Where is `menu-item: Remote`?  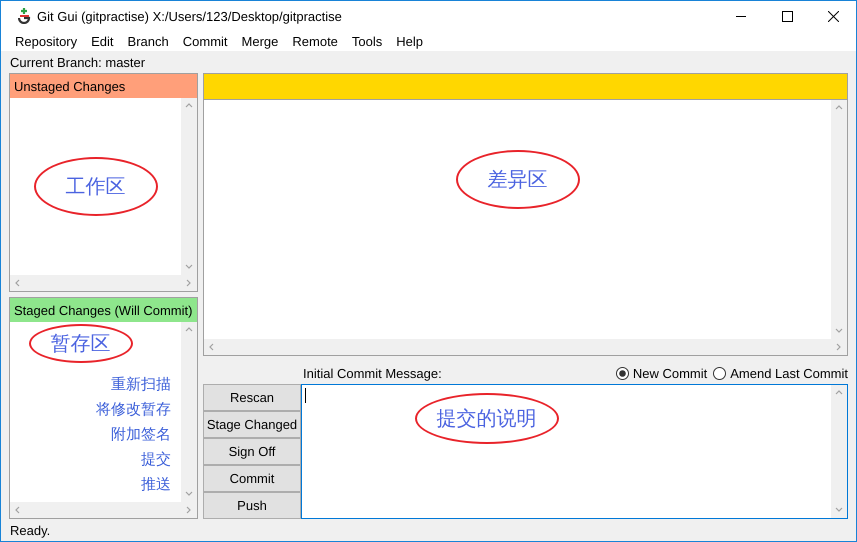
menu-item: Remote is located at coordinates (315, 41).